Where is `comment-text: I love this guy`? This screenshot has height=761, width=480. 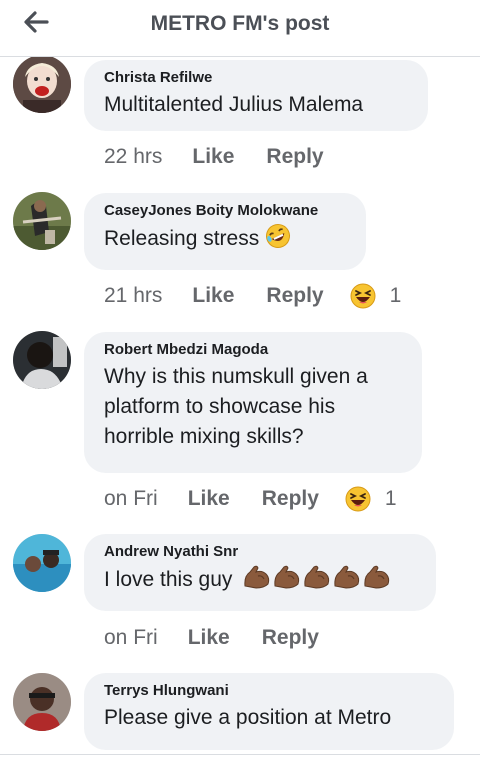 comment-text: I love this guy is located at coordinates (260, 579).